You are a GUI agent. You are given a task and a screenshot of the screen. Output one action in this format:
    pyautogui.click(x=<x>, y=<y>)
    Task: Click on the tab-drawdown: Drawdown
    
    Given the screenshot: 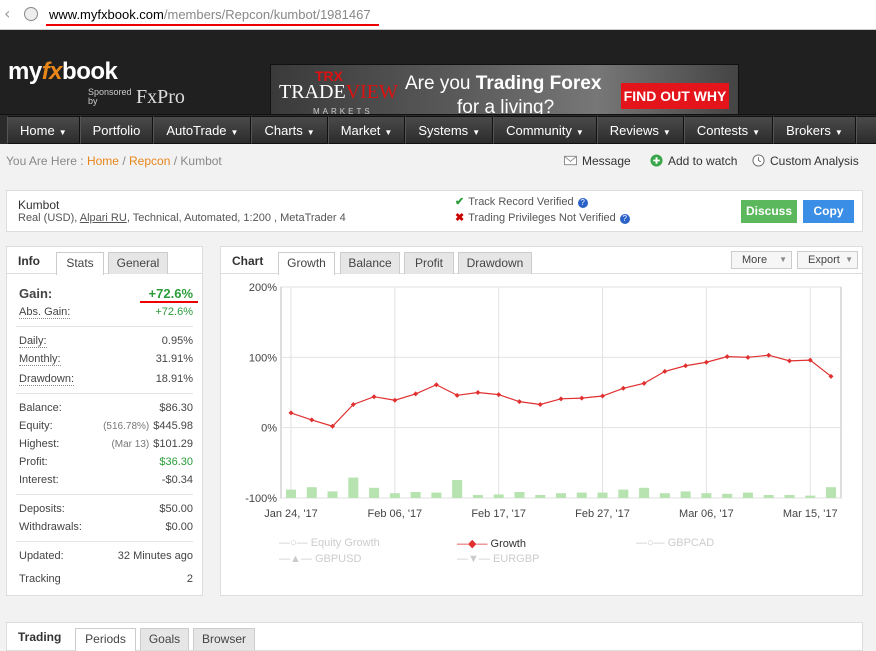 What is the action you would take?
    pyautogui.click(x=495, y=263)
    